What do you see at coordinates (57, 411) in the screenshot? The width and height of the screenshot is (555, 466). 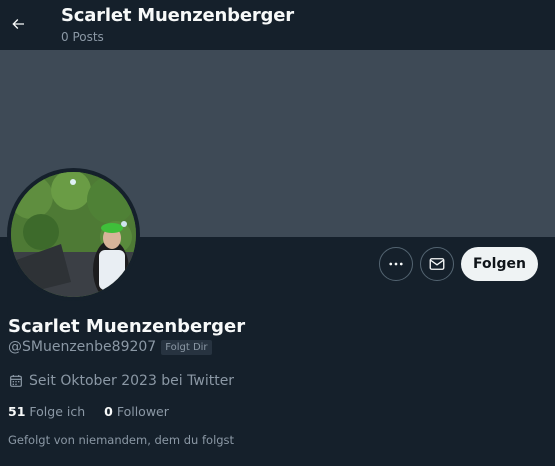 I see `following-label: Folge ich` at bounding box center [57, 411].